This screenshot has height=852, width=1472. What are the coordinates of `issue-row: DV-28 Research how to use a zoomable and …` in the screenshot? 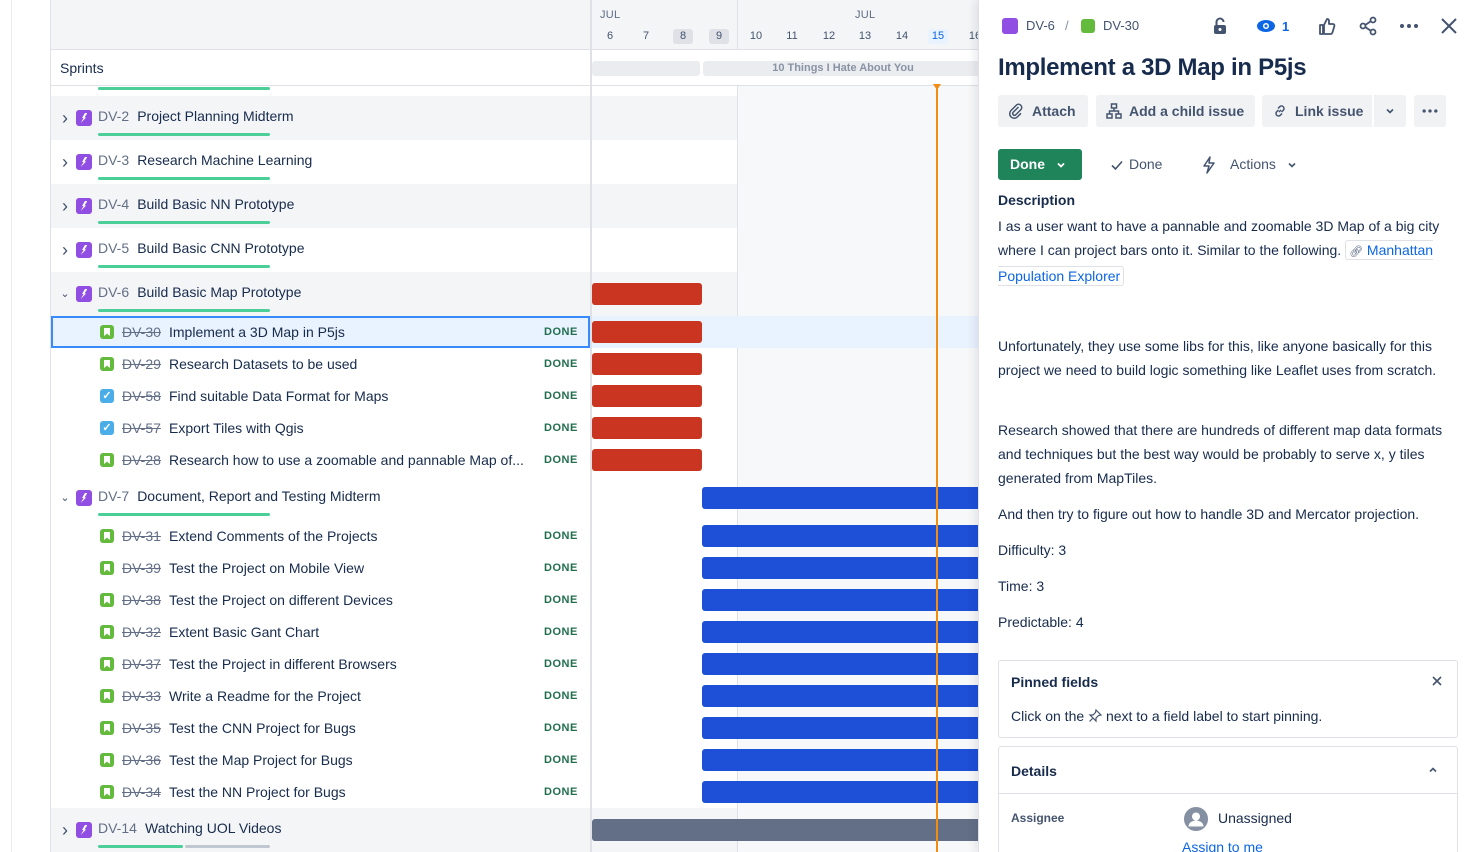 It's located at (514, 460).